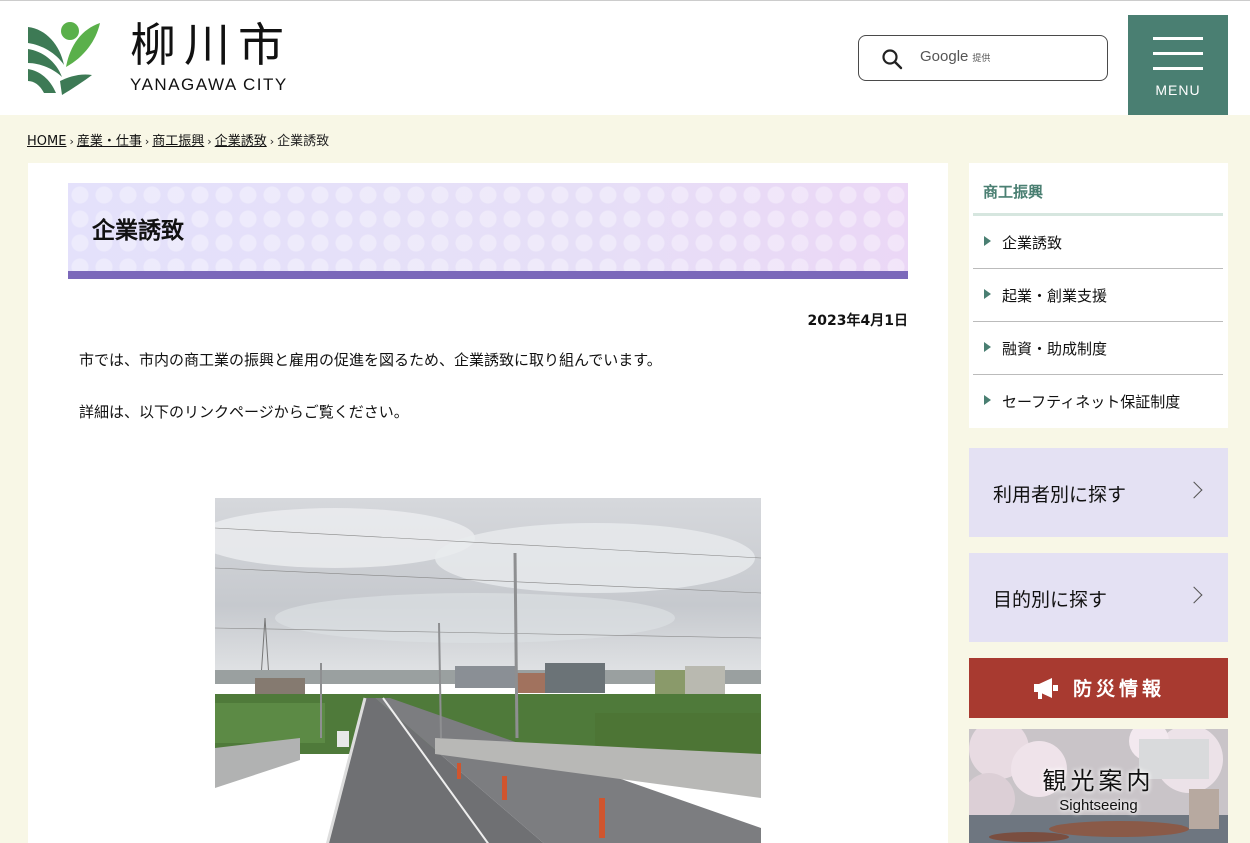  What do you see at coordinates (892, 59) in the screenshot?
I see `search-icon` at bounding box center [892, 59].